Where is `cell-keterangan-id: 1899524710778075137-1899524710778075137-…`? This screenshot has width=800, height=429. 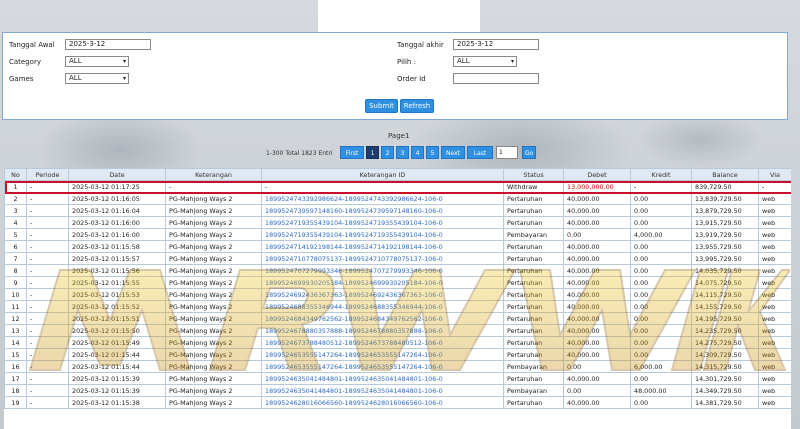
cell-keterangan-id: 1899524710778075137-1899524710778075137-… is located at coordinates (382, 258).